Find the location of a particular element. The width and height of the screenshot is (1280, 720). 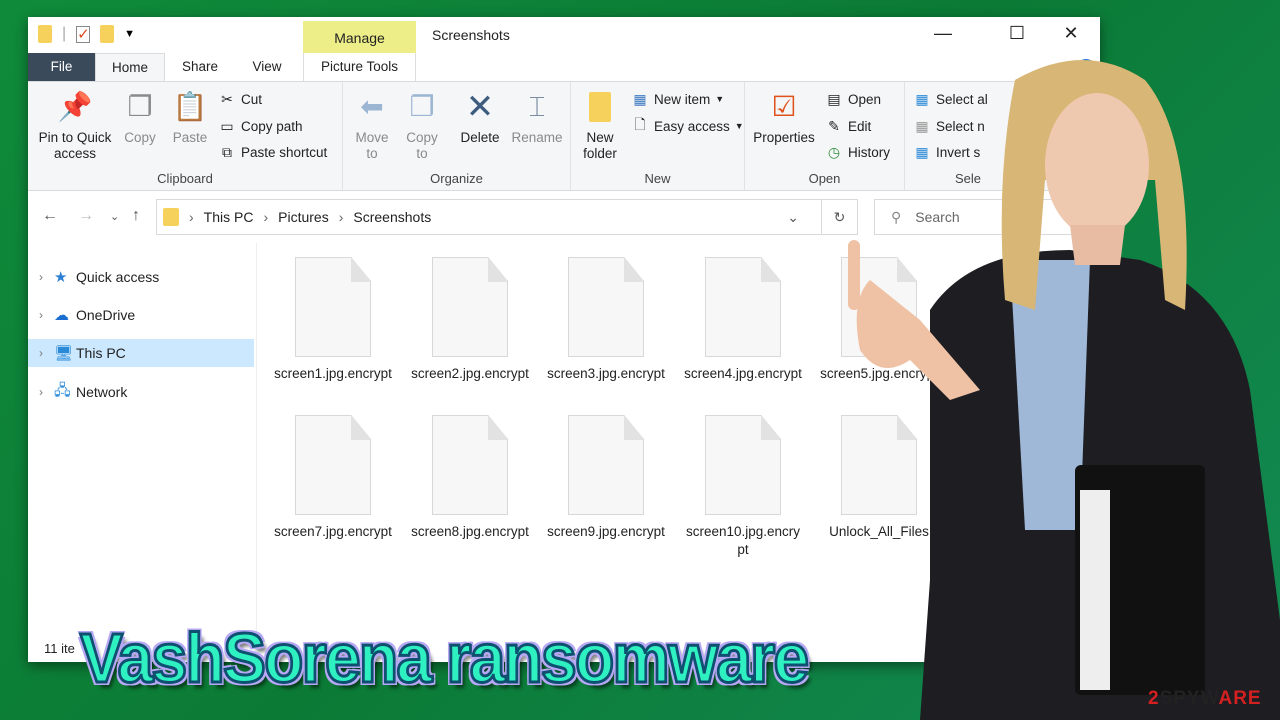

cloud-icon: ☁ is located at coordinates (61, 315).